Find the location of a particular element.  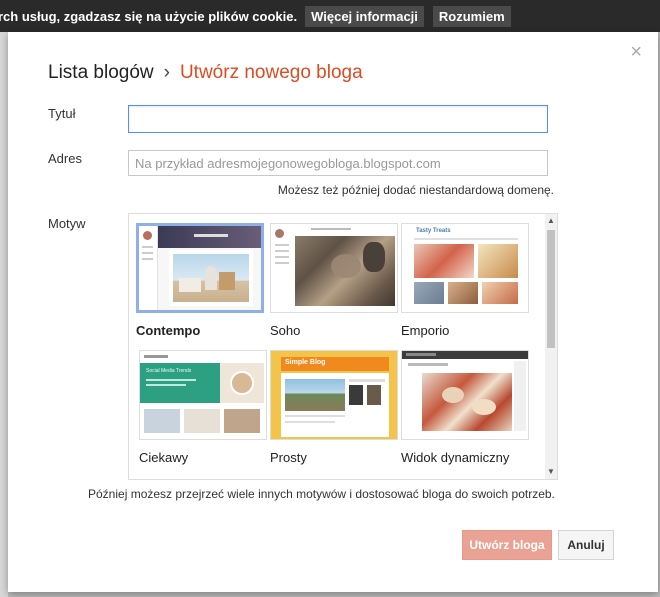

page-background is located at coordinates (4, 314).